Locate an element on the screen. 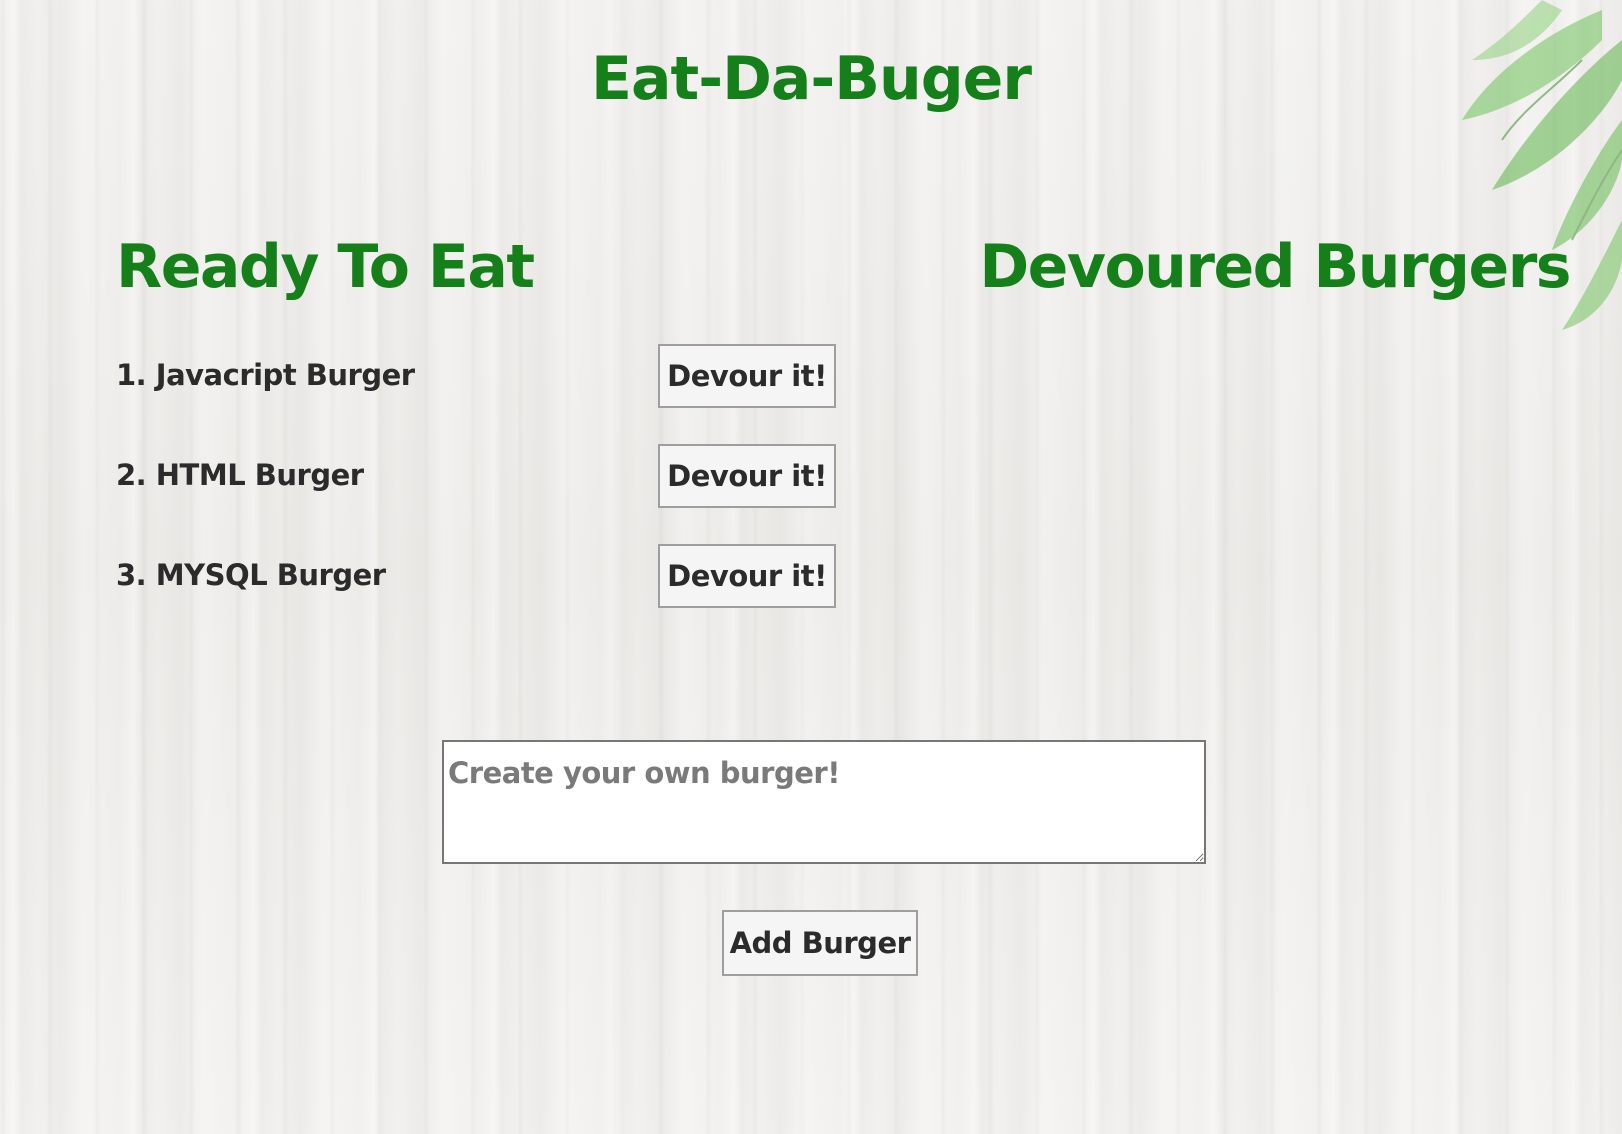  burger-name-textarea is located at coordinates (824, 802).